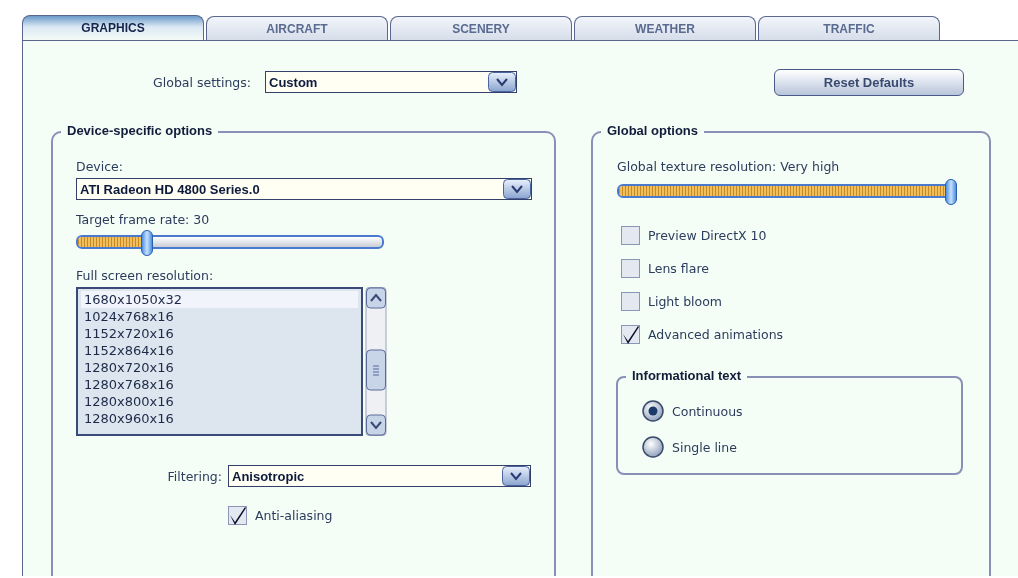  I want to click on checkbox-label: Advanced animations, so click(716, 334).